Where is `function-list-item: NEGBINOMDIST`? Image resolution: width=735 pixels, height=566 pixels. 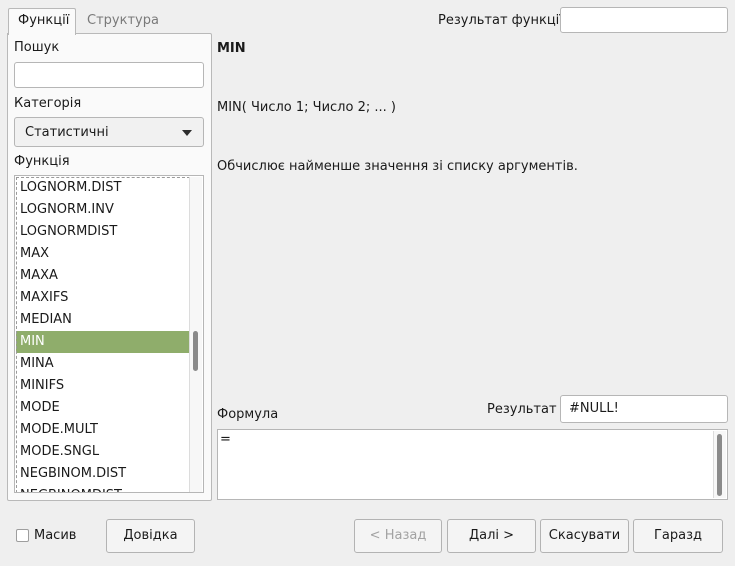 function-list-item: NEGBINOMDIST is located at coordinates (103, 488).